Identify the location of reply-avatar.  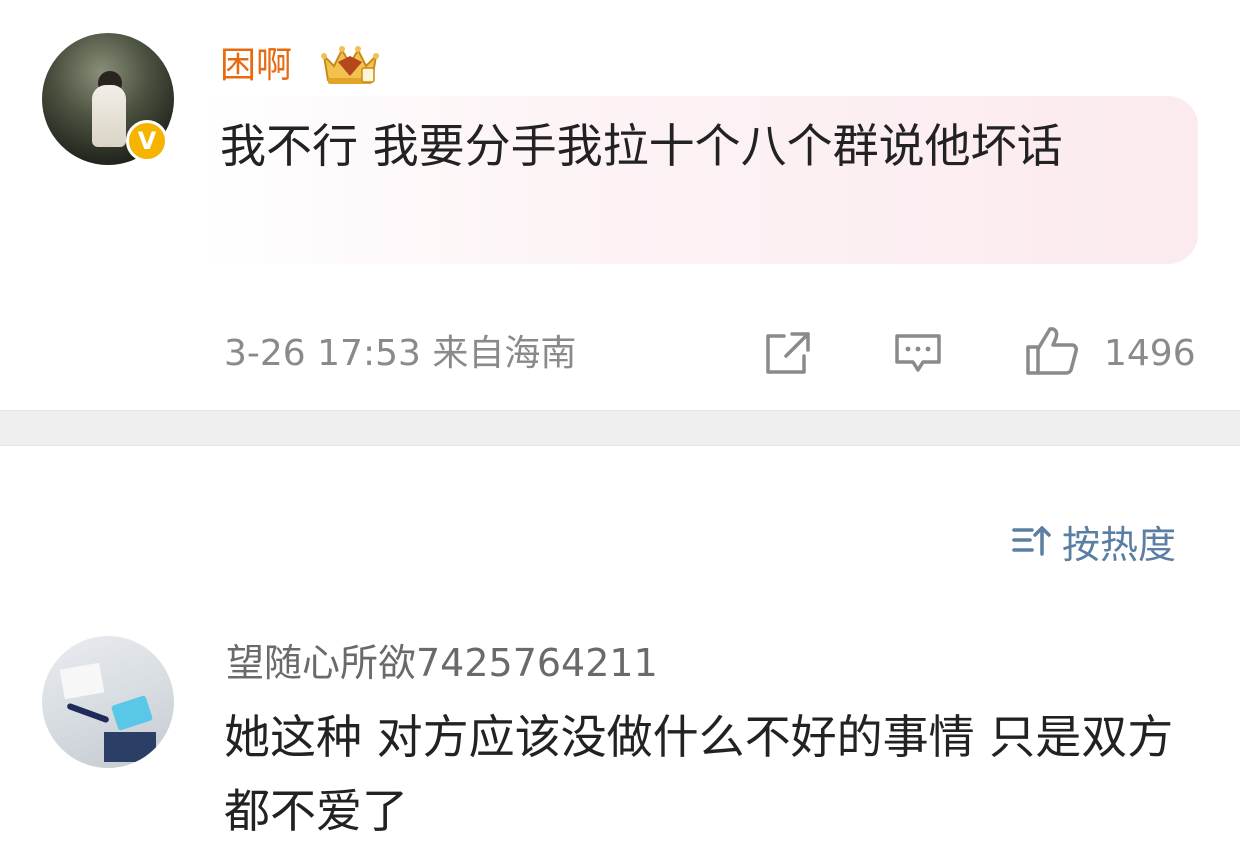
(108, 702).